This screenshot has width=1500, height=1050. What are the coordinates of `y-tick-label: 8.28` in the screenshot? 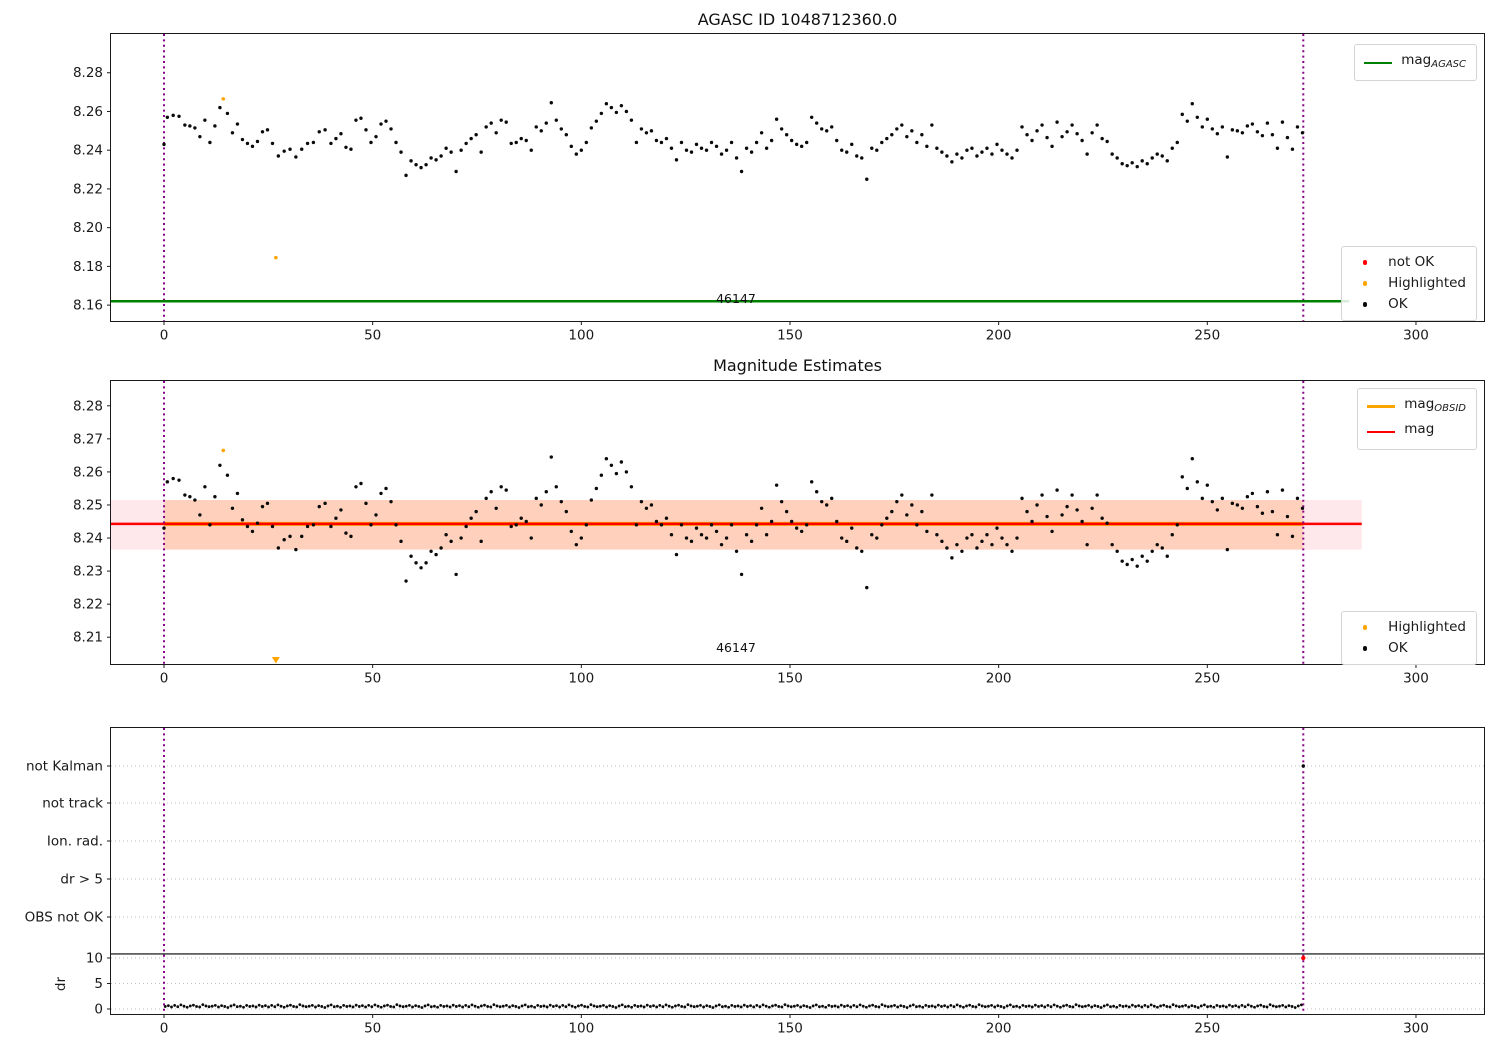 It's located at (88, 73).